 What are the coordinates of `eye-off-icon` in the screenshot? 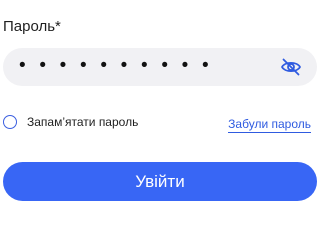 It's located at (291, 67).